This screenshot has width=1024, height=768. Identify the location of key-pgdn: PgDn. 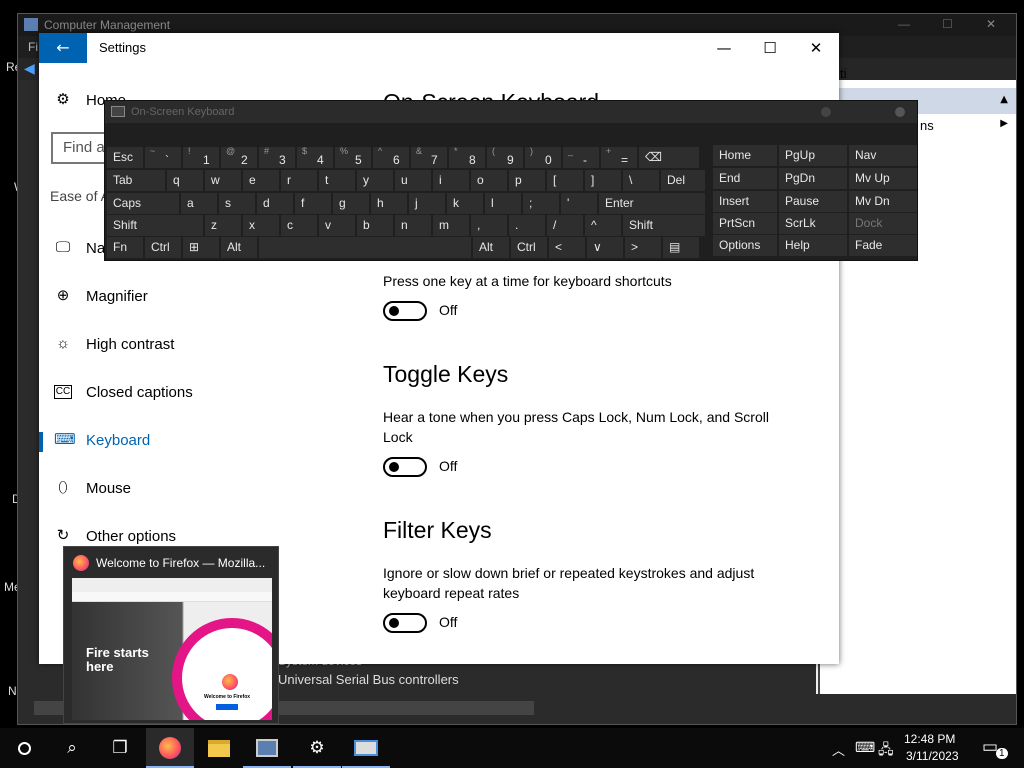
(813, 178).